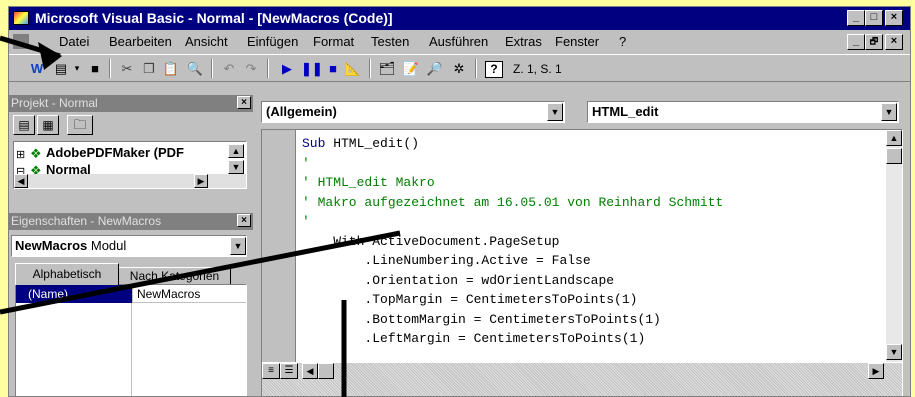  Describe the element at coordinates (131, 221) in the screenshot. I see `properties-title: Eigenschaften - NewMacros` at that location.